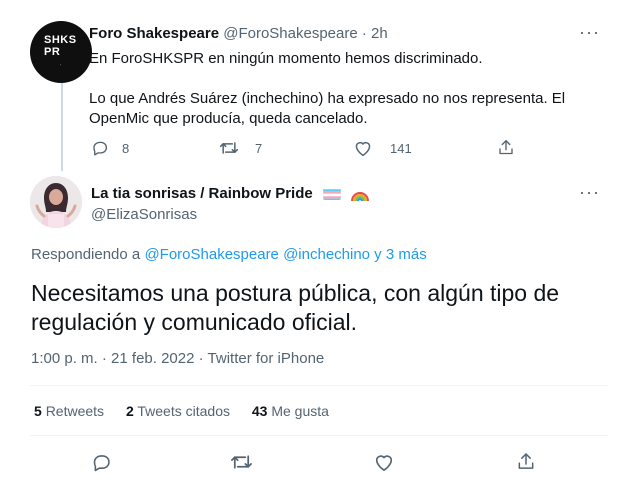 The image size is (625, 487). I want to click on tweet2-retweet-button, so click(241, 462).